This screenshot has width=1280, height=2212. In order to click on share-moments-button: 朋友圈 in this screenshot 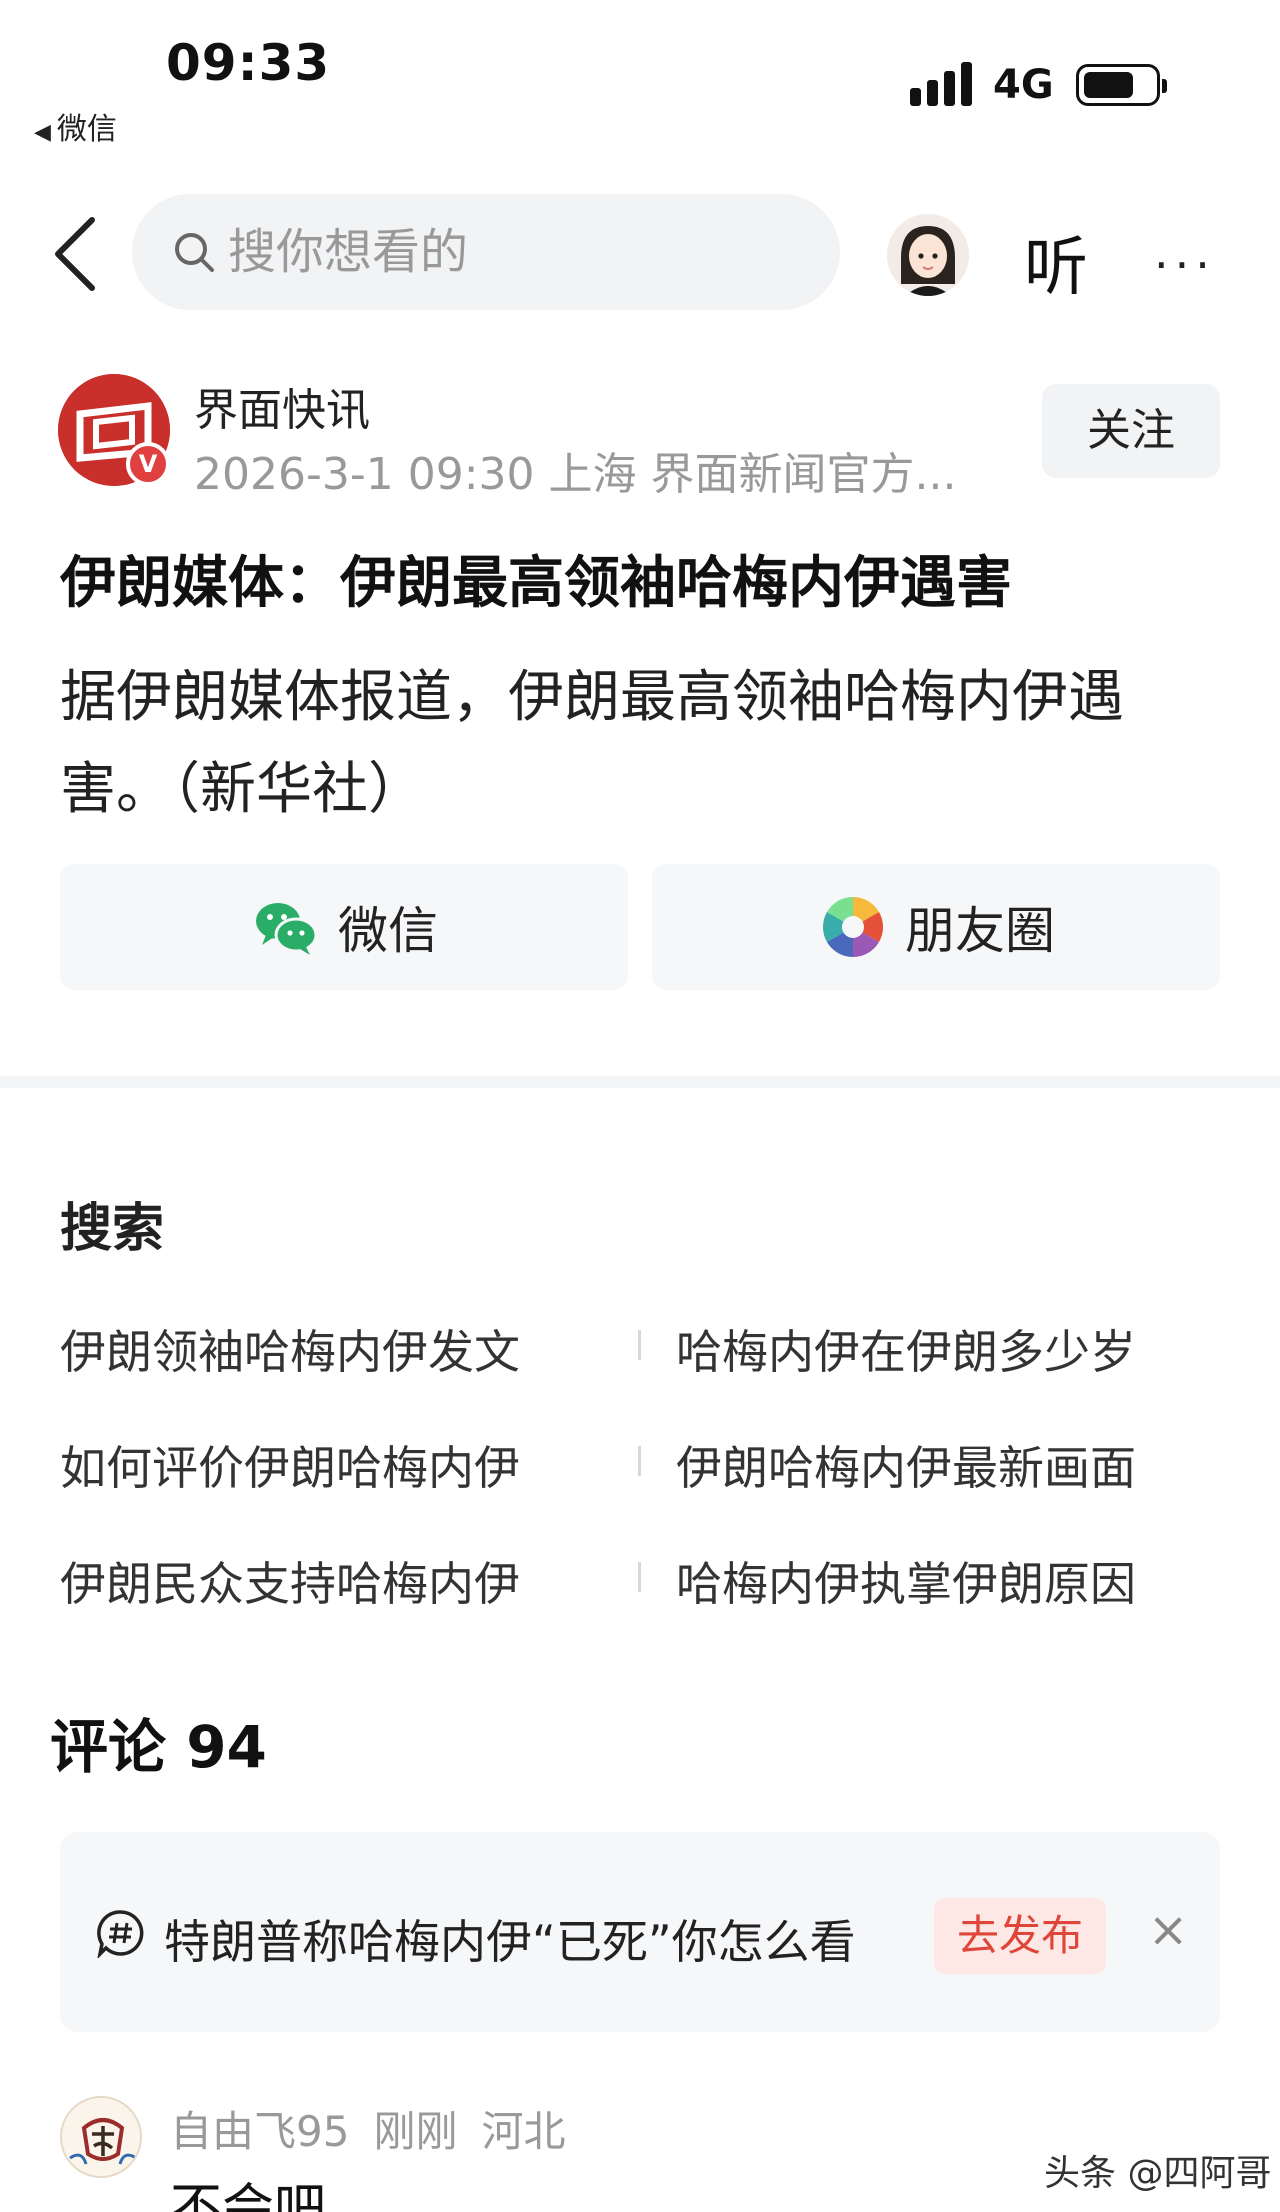, I will do `click(936, 927)`.